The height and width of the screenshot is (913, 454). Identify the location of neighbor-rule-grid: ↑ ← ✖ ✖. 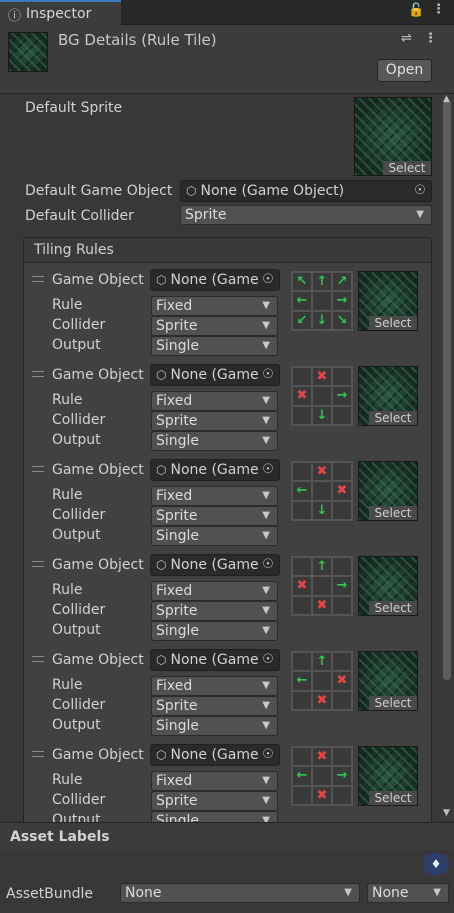
(322, 681).